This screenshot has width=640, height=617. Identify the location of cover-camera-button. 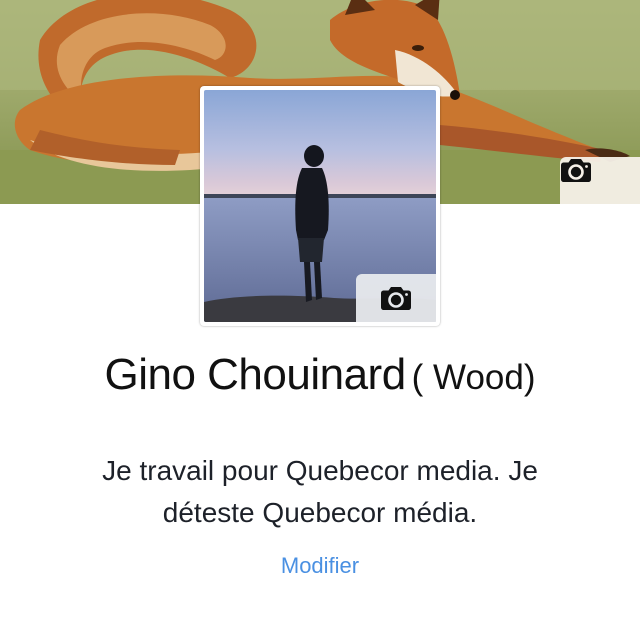
(600, 180).